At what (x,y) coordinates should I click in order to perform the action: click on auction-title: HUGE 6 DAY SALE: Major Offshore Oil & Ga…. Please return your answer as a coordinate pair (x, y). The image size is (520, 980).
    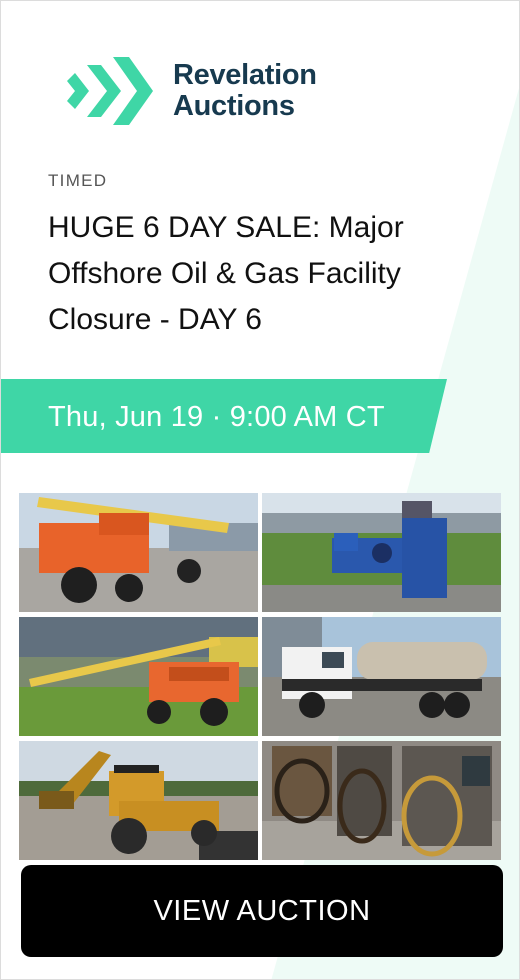
    Looking at the image, I should click on (268, 274).